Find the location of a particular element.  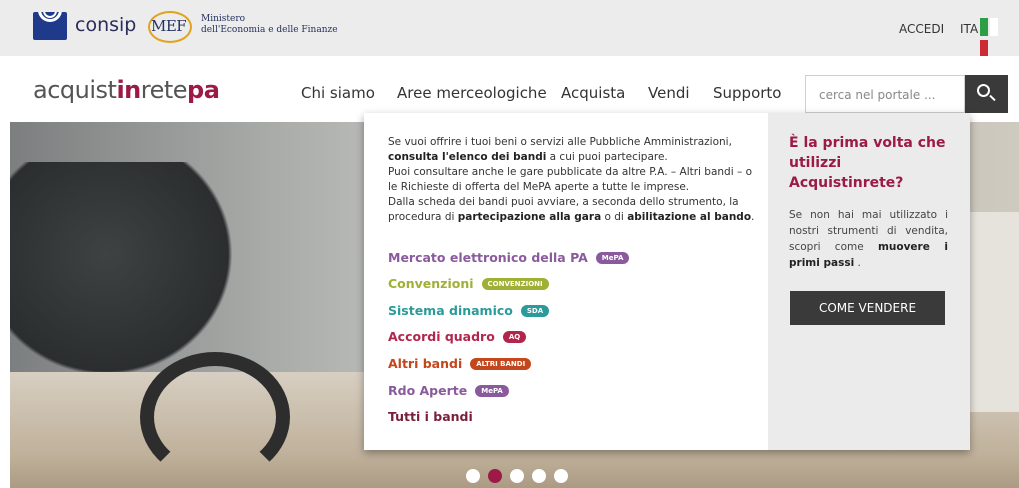

flag-stripe-green is located at coordinates (984, 27).